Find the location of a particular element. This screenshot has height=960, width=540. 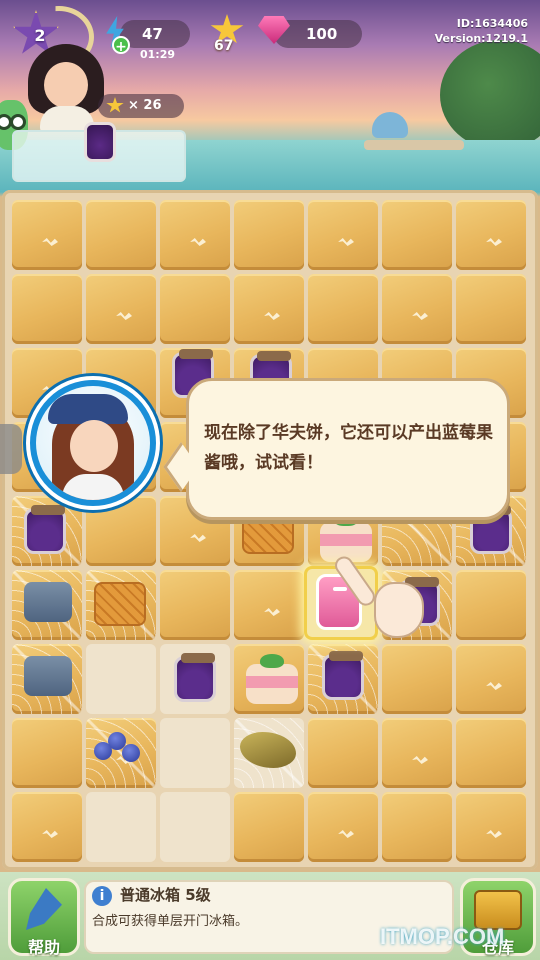

avatar-face is located at coordinates (66, 85).